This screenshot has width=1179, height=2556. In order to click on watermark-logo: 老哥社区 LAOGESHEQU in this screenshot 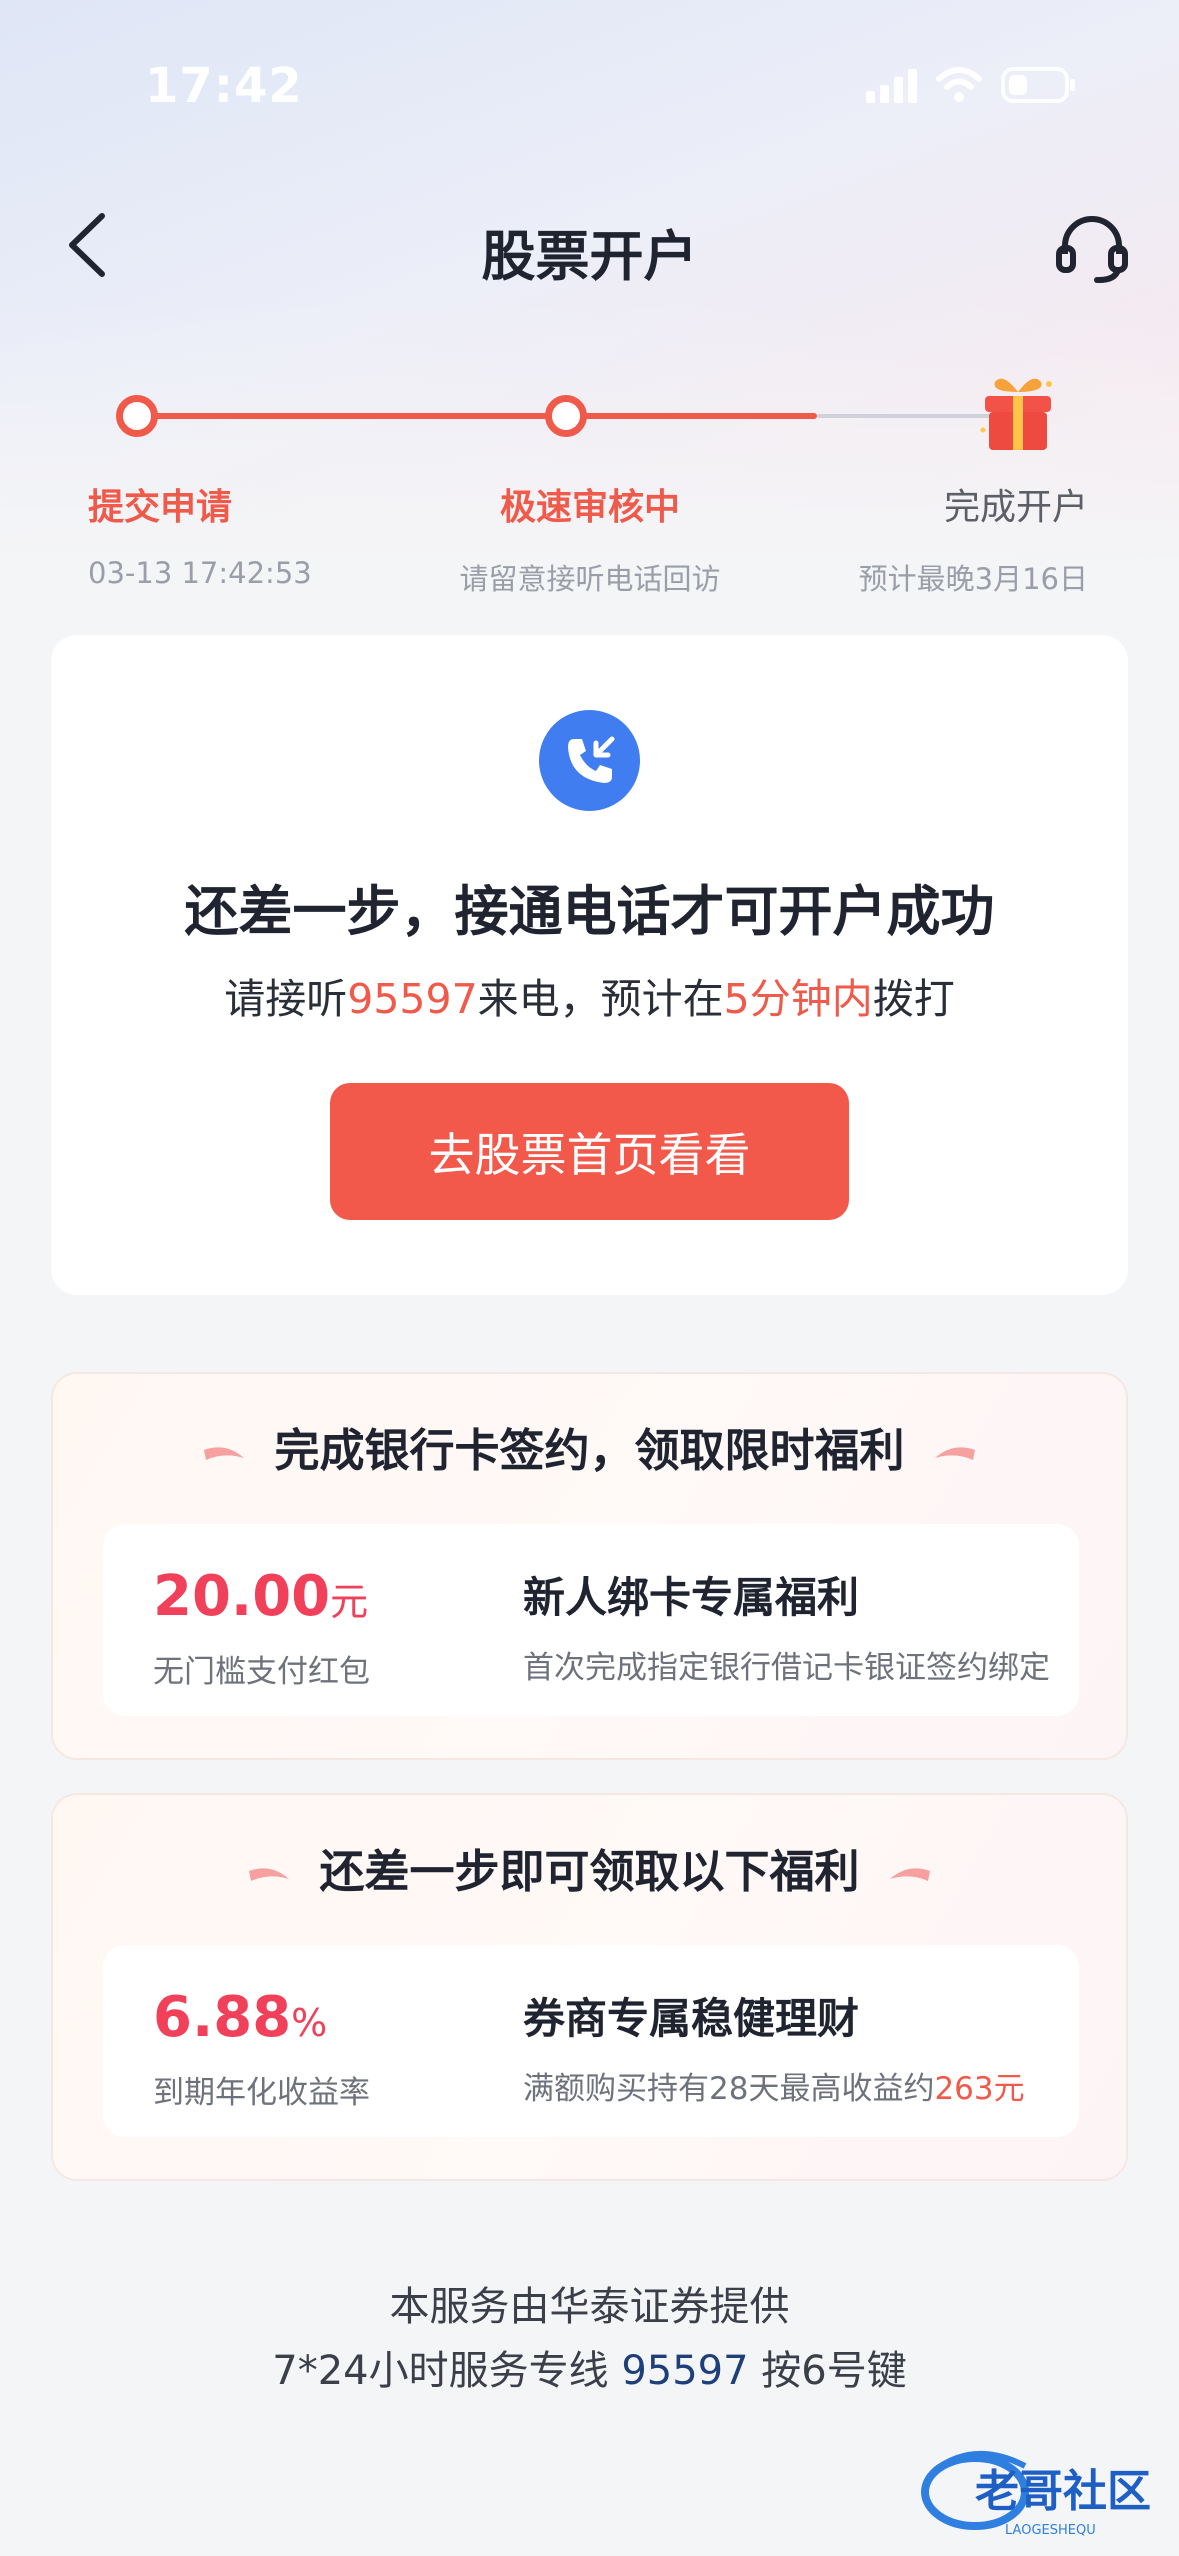, I will do `click(1036, 2494)`.